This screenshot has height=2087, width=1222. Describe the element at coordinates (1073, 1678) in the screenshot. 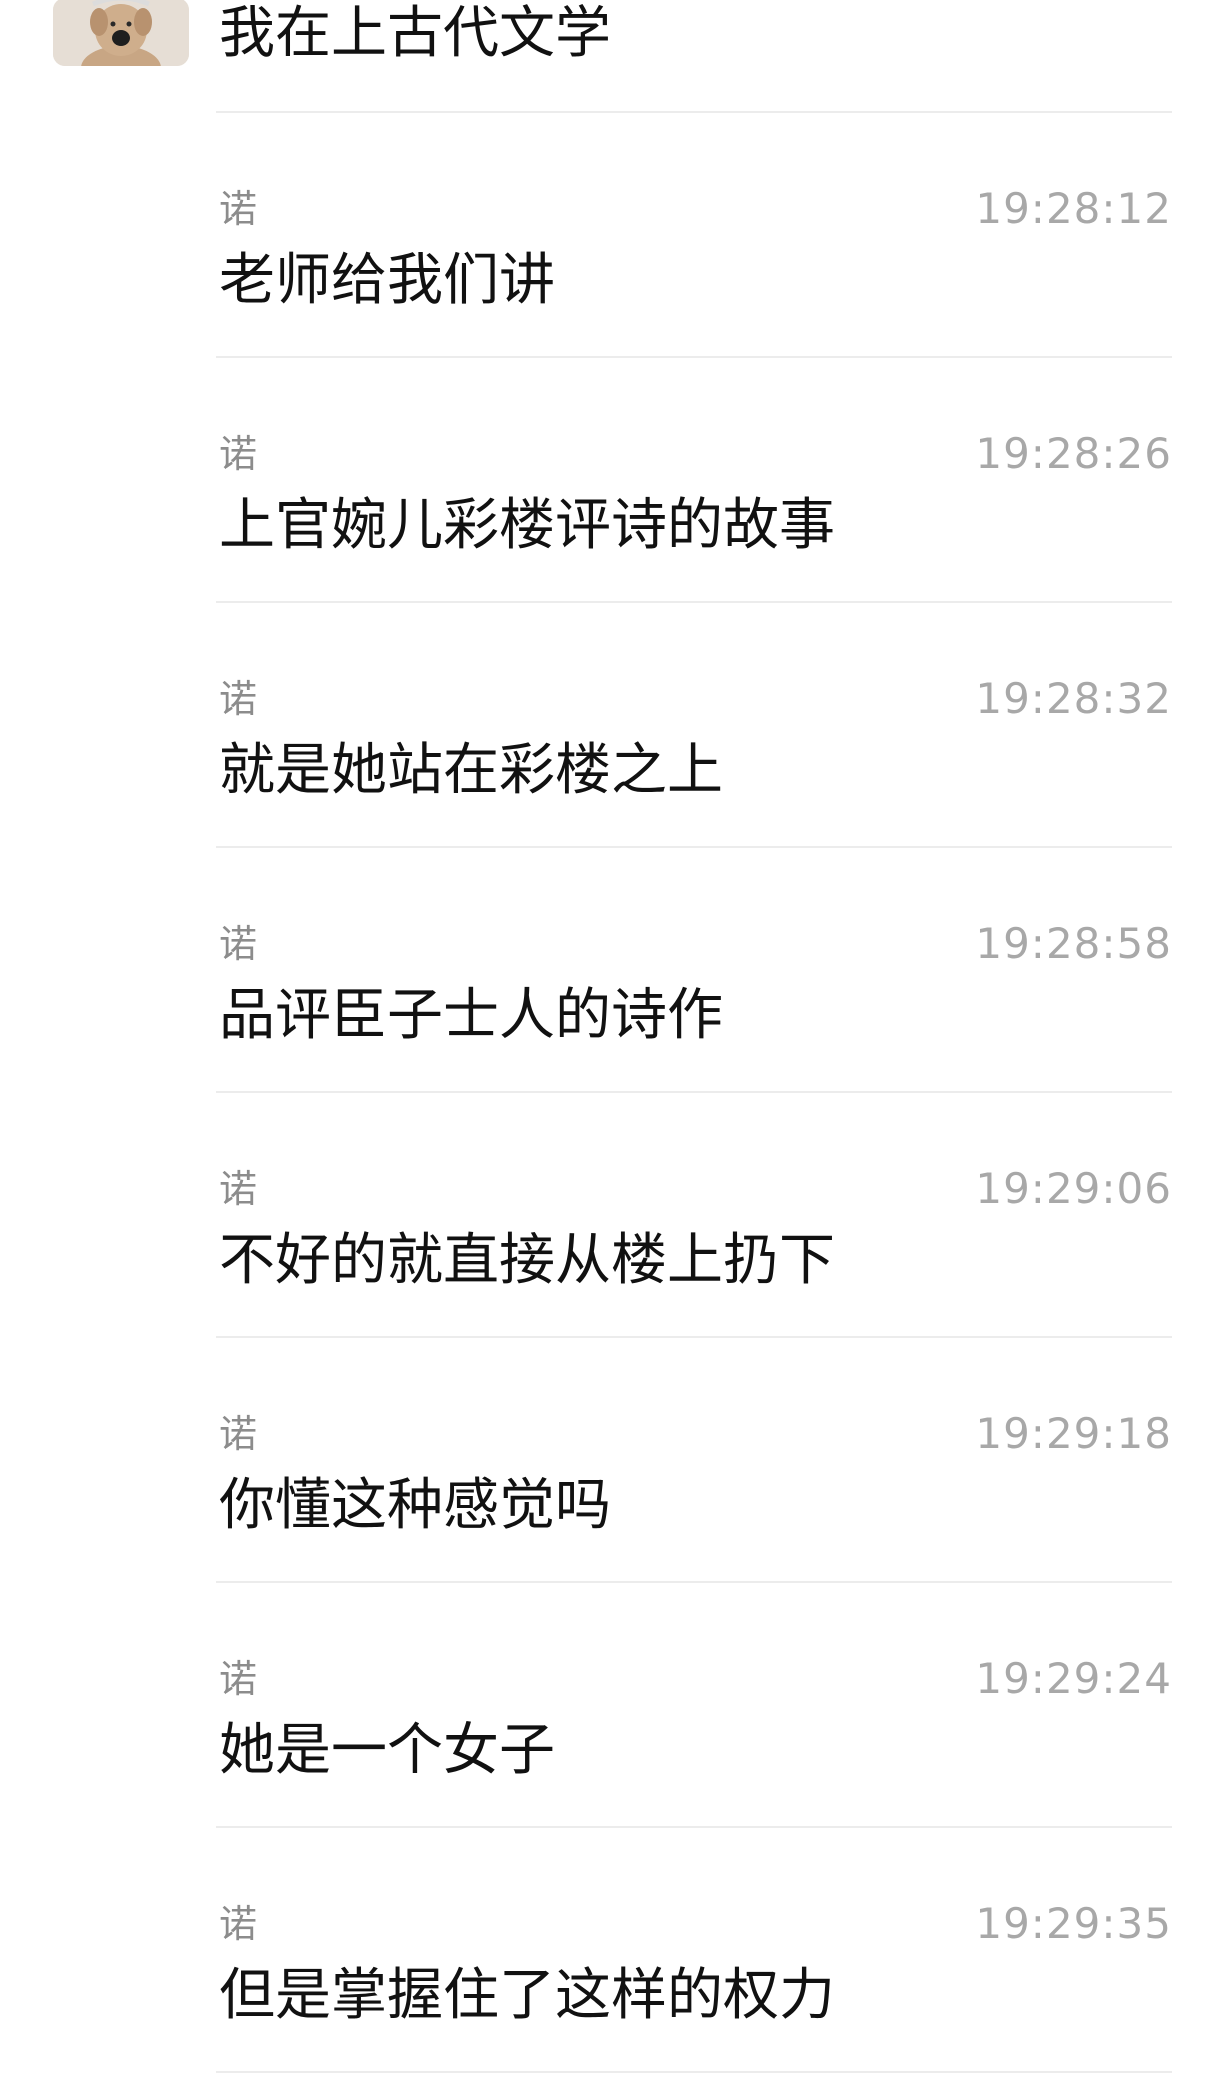

I see `message-time: 19:29:24` at that location.